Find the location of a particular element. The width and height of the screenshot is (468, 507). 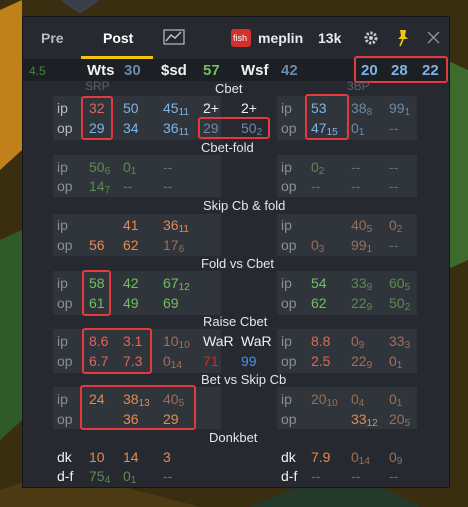

cbet-fold3-op-value: -- is located at coordinates (316, 186).